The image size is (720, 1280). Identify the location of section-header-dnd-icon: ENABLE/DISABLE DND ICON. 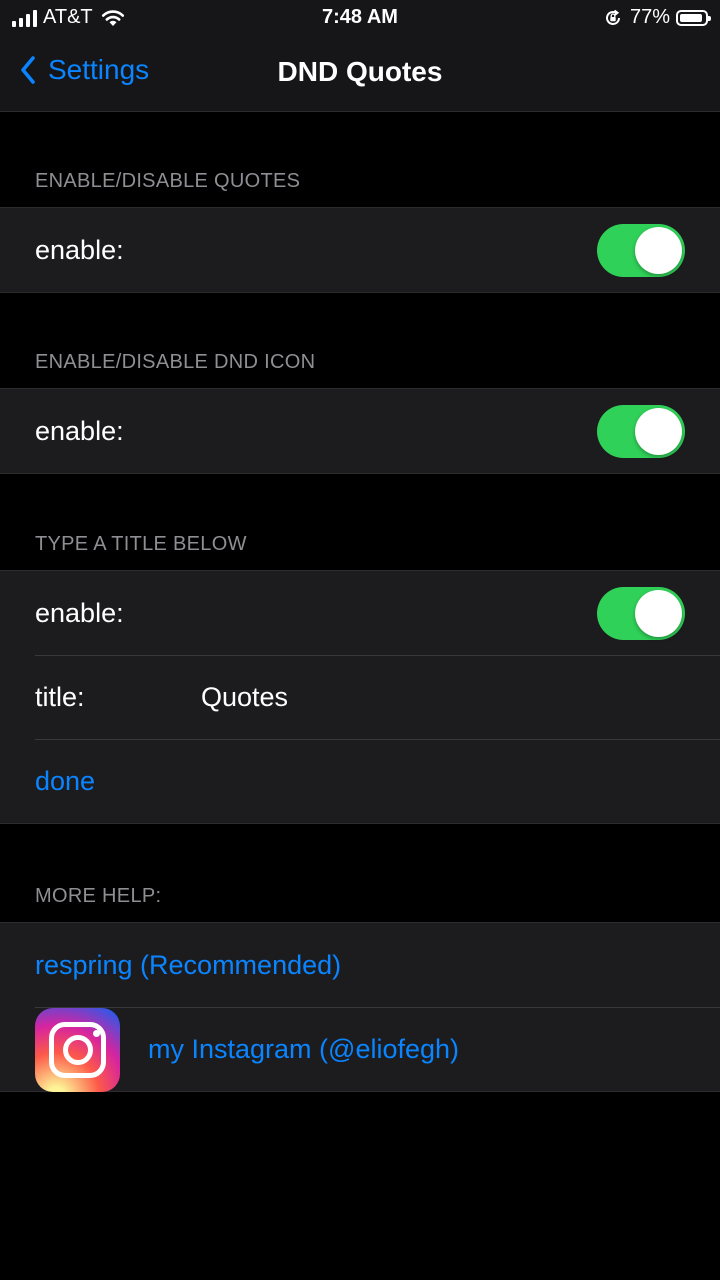
(175, 362).